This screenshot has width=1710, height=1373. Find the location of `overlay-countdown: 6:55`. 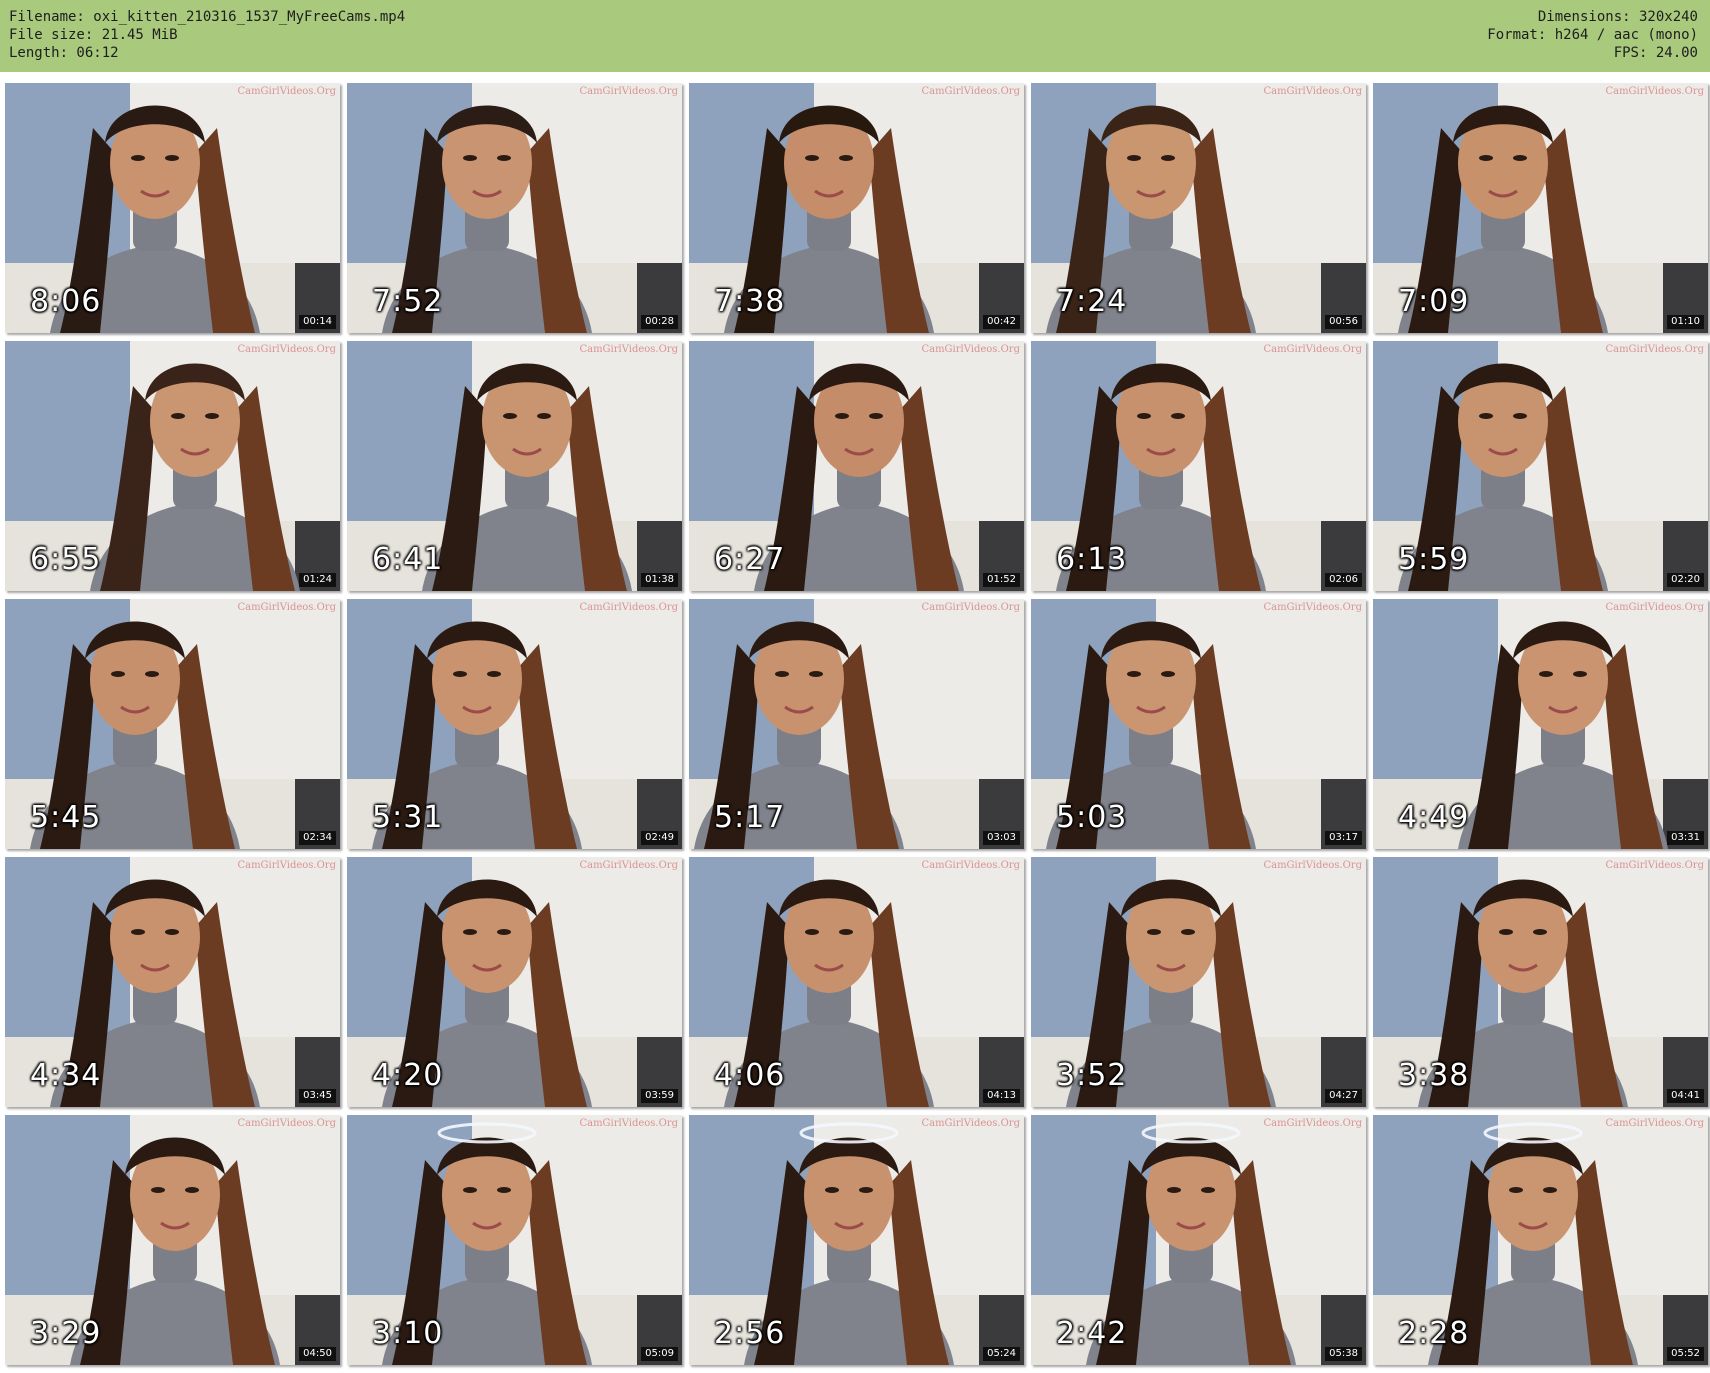

overlay-countdown: 6:55 is located at coordinates (66, 559).